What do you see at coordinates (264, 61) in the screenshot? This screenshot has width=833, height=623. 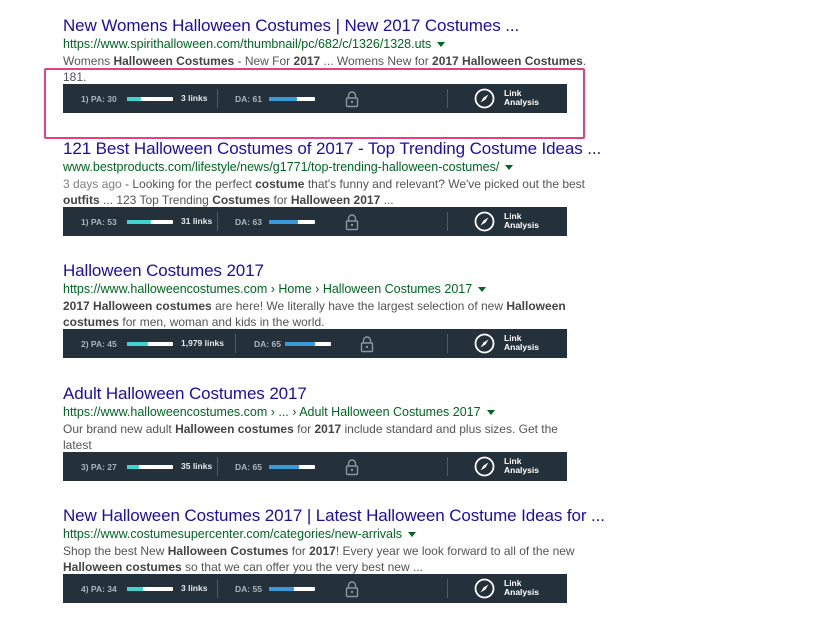 I see `snippet-text: - New For` at bounding box center [264, 61].